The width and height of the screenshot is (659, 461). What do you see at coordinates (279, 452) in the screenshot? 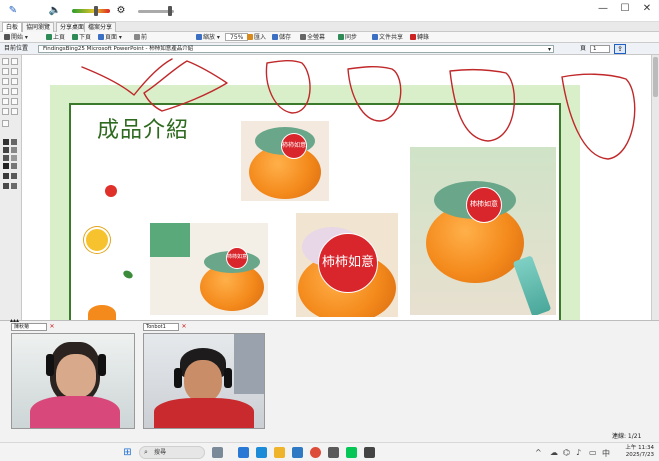
I see `file-explorer-icon` at bounding box center [279, 452].